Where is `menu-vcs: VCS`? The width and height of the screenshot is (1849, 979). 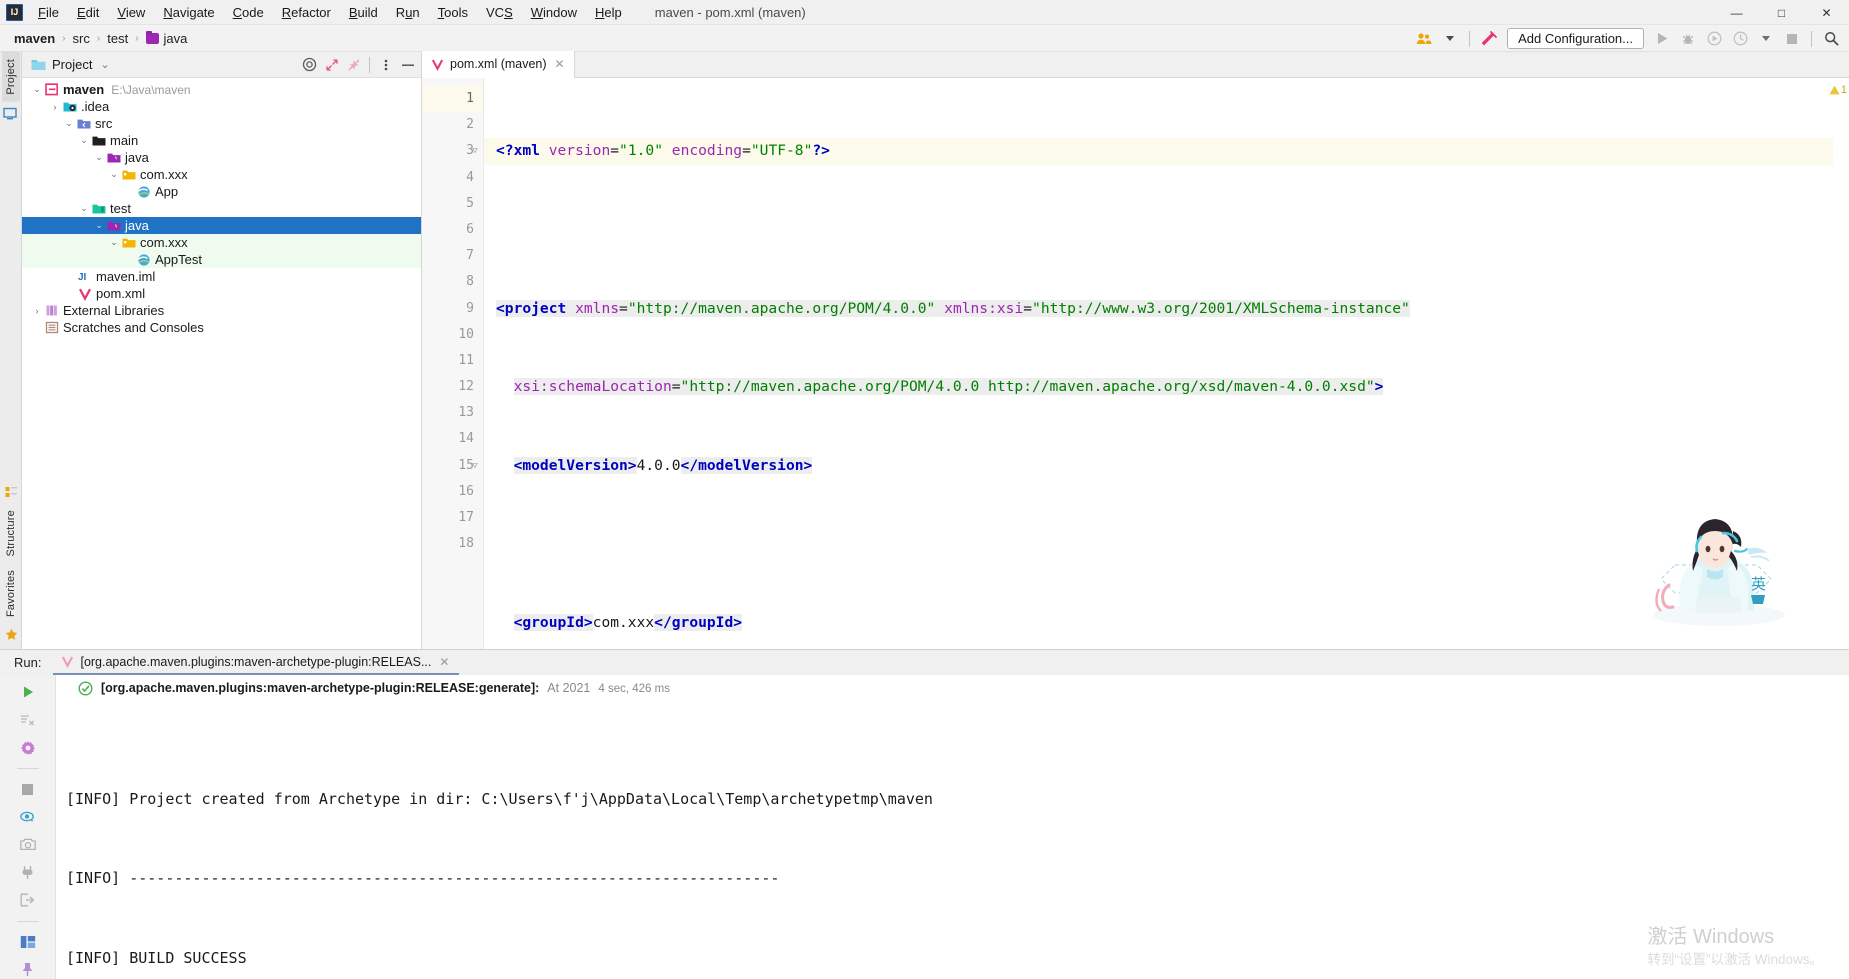 menu-vcs: VCS is located at coordinates (499, 12).